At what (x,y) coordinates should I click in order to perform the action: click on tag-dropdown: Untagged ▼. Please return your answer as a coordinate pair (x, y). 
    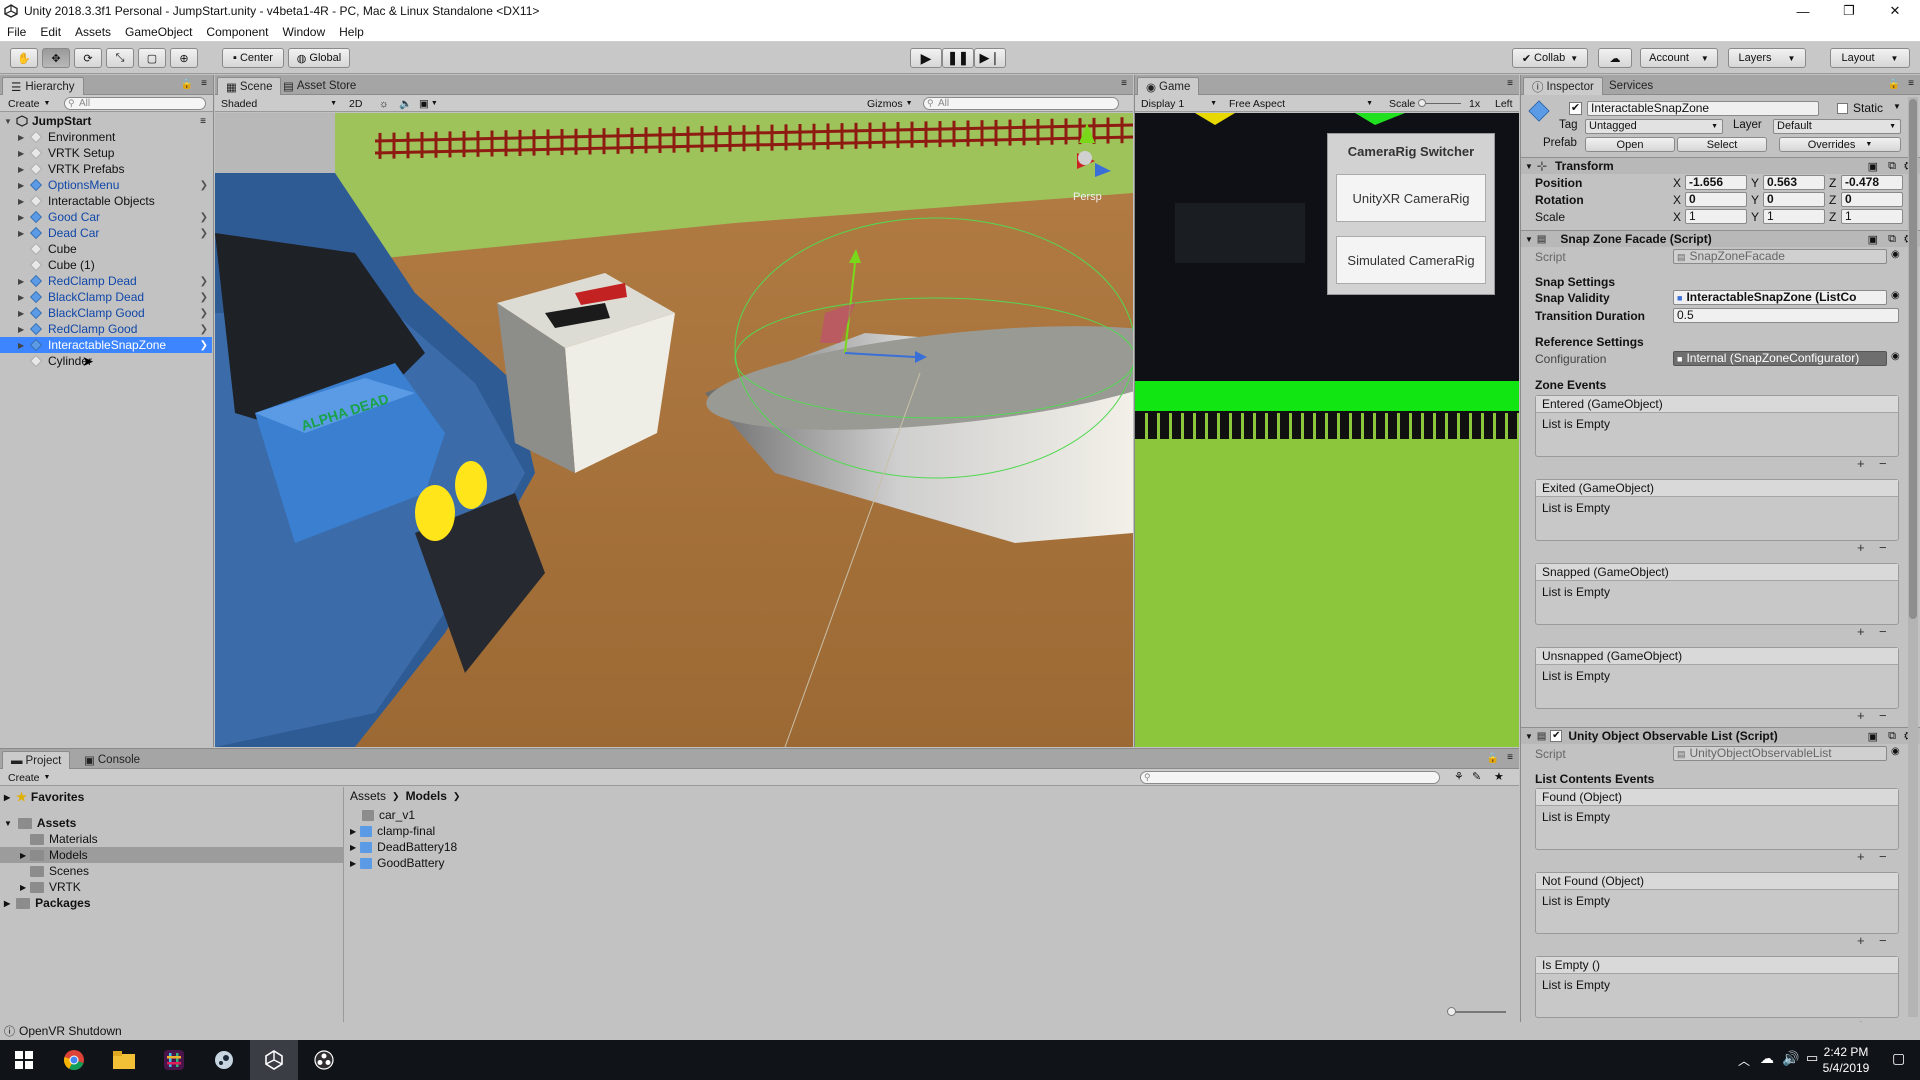
    Looking at the image, I should click on (1654, 126).